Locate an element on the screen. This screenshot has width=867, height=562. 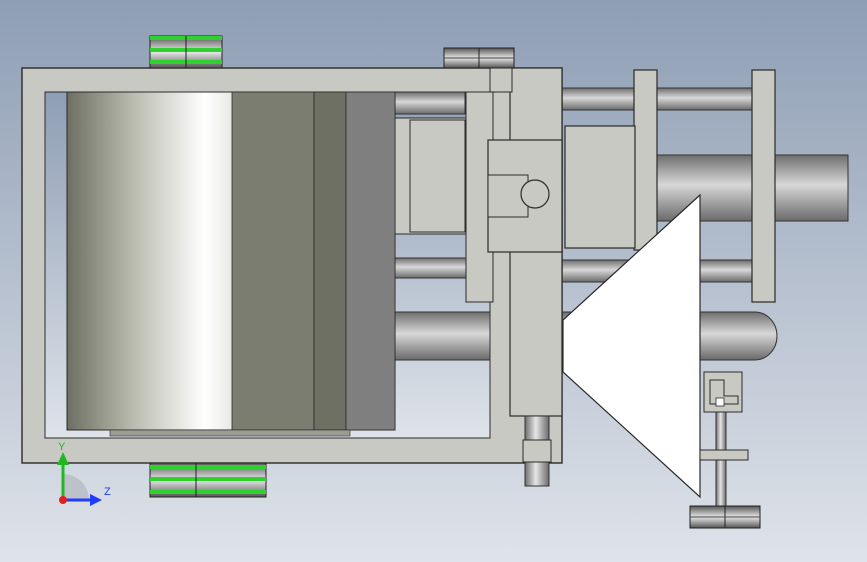
pulley-top-left is located at coordinates (186, 52).